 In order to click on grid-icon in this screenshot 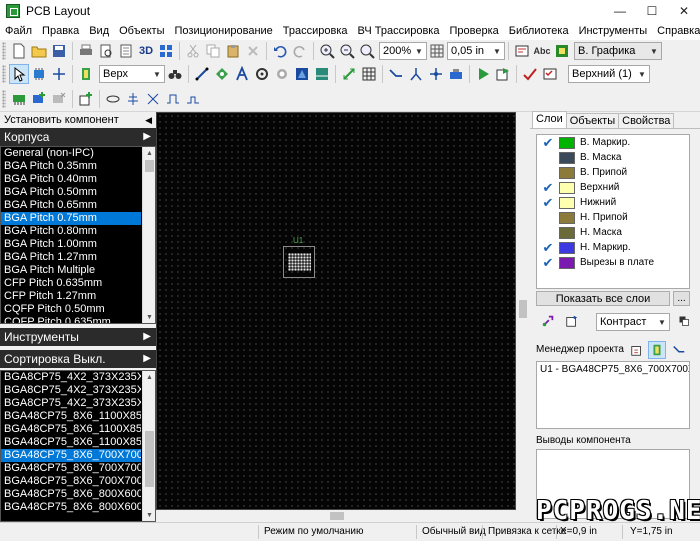, I will do `click(437, 51)`.